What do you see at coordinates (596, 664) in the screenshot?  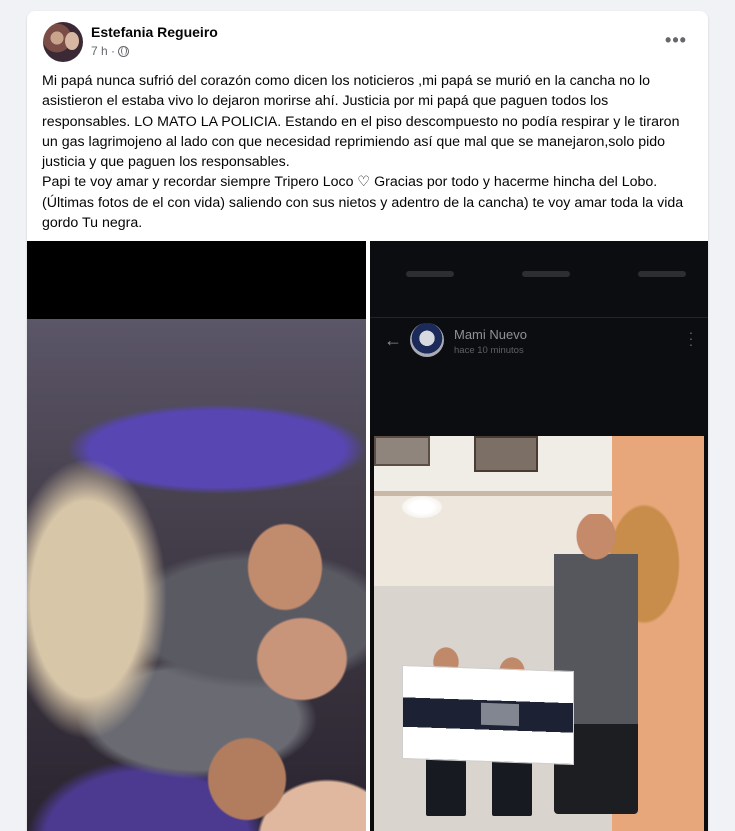 I see `man-figure` at bounding box center [596, 664].